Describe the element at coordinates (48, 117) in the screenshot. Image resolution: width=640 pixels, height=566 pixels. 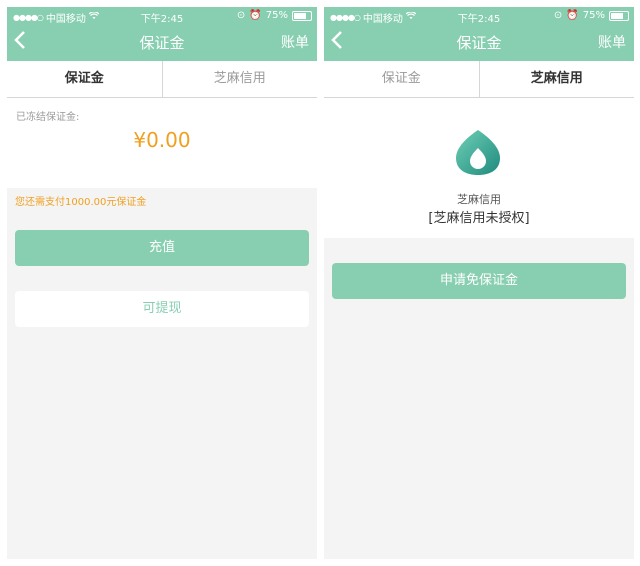
I see `frozen-deposit-label: 已冻结保证金:` at that location.